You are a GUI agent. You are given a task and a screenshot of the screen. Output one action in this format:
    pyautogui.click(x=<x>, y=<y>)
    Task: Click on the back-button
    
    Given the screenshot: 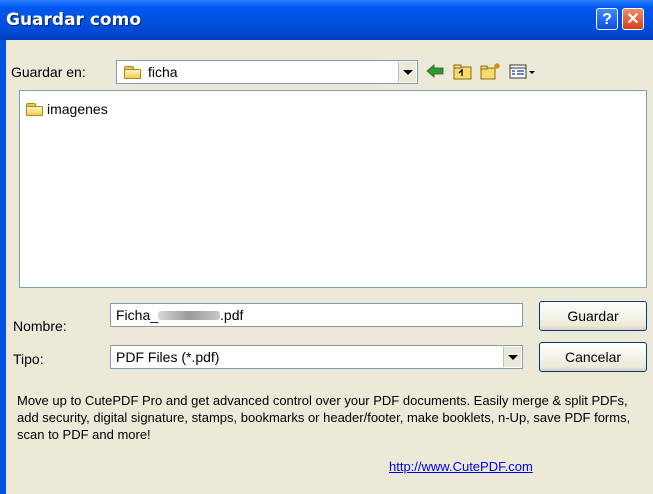 What is the action you would take?
    pyautogui.click(x=435, y=71)
    